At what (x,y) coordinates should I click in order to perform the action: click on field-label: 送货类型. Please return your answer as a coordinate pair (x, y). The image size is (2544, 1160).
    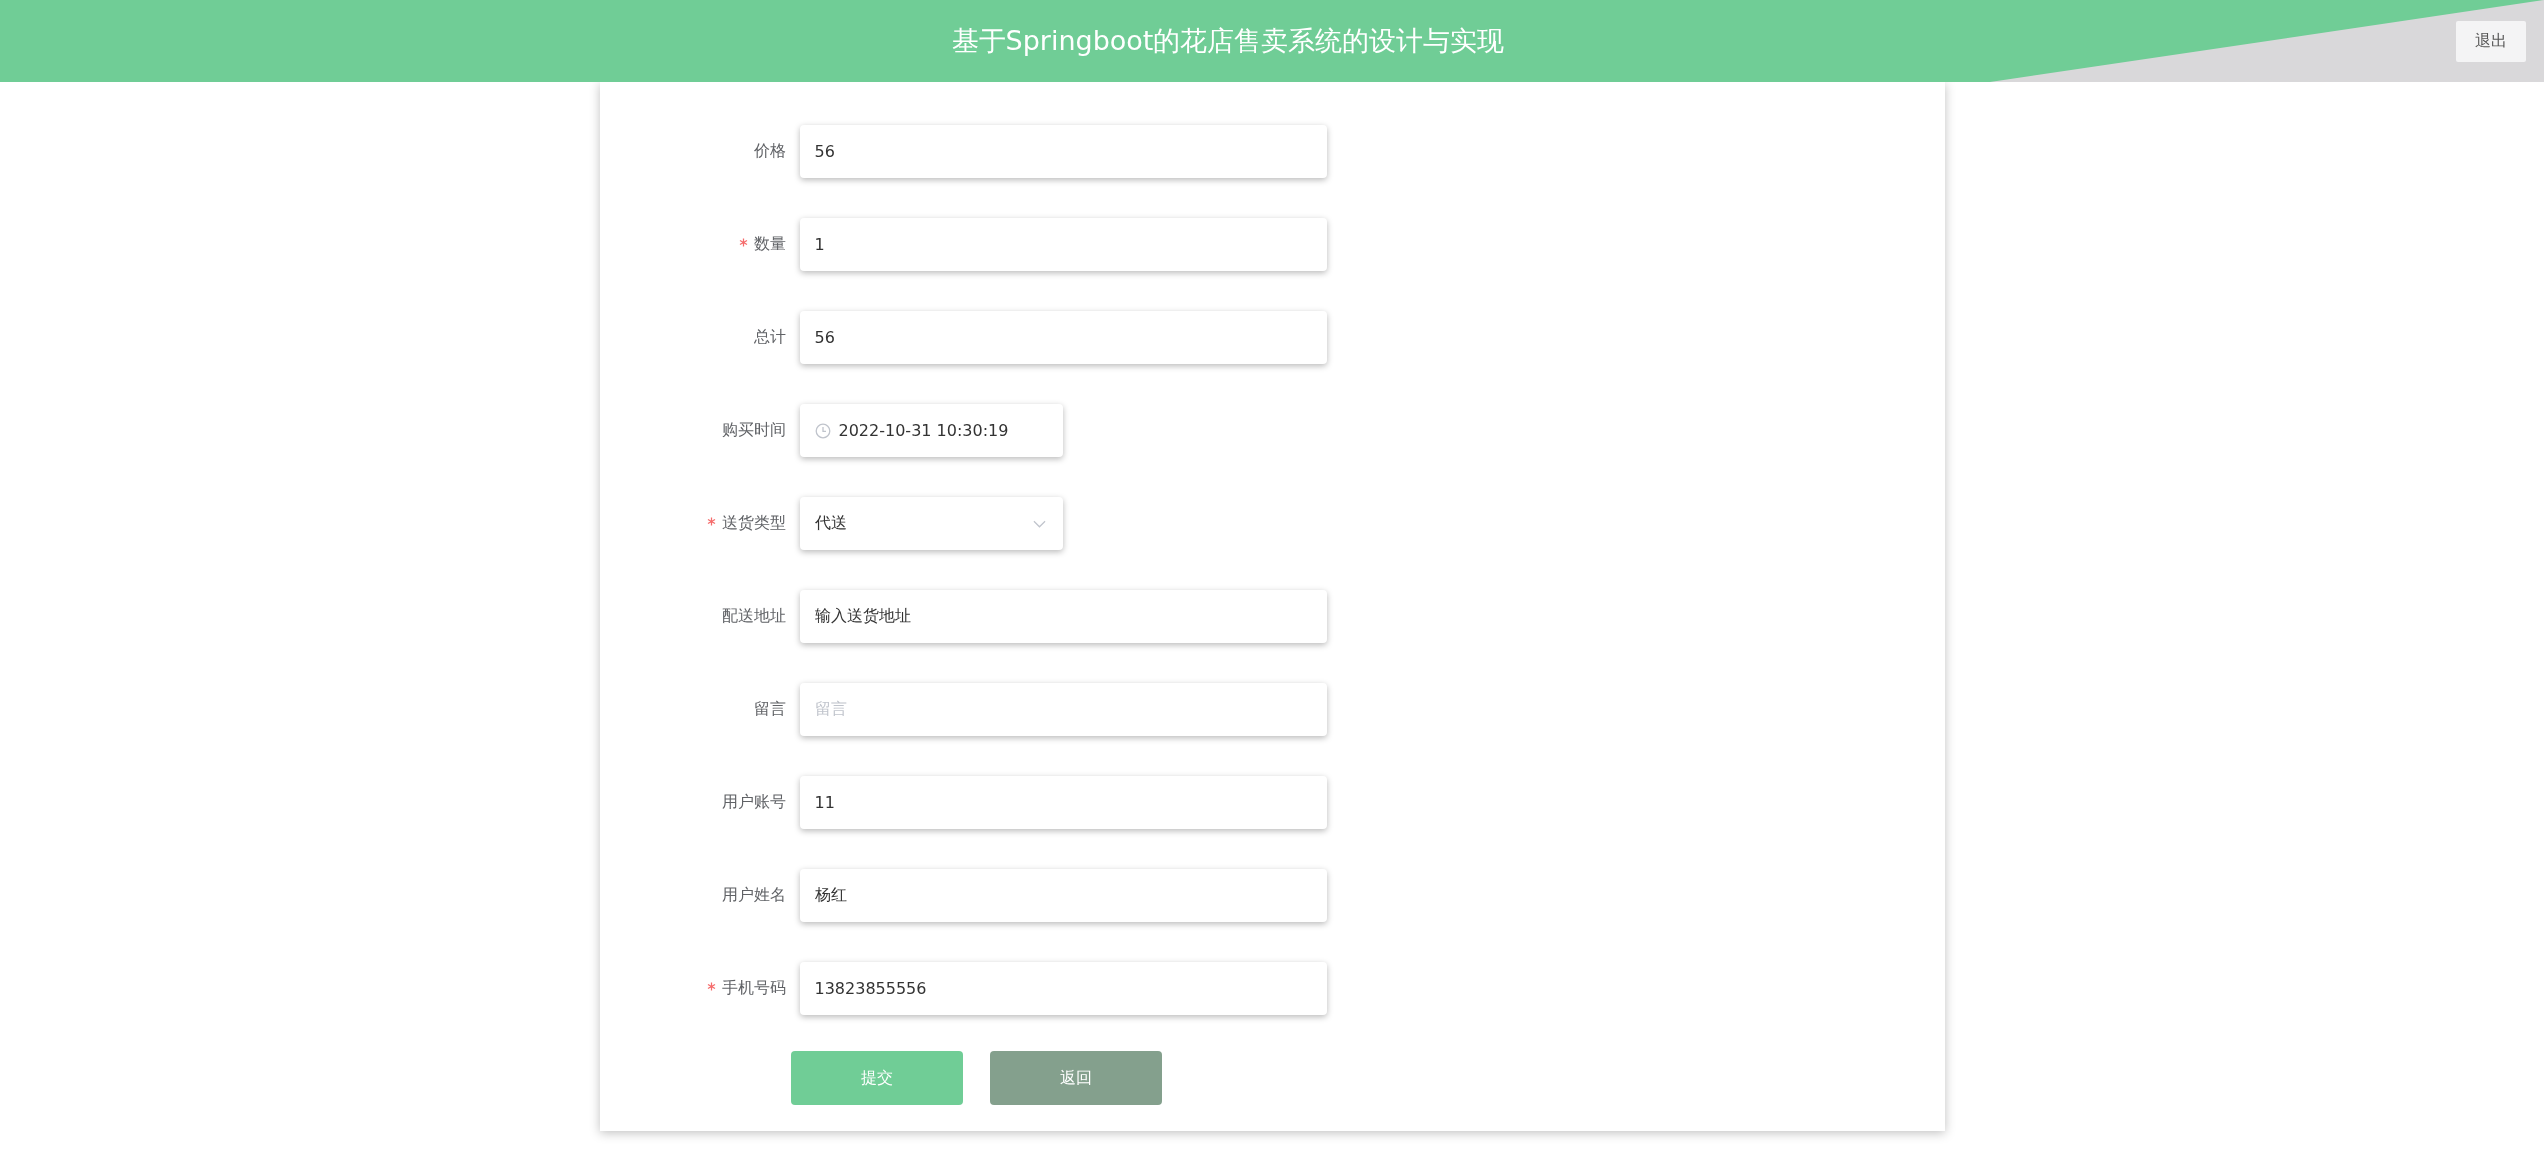
    Looking at the image, I should click on (753, 523).